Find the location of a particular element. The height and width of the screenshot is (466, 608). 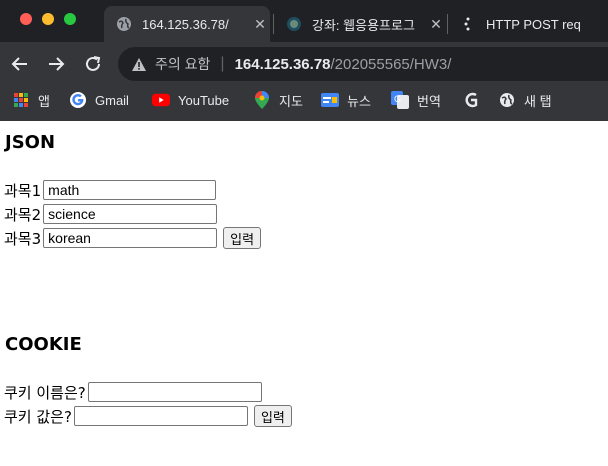

url-path: /202055565/HW3/ is located at coordinates (391, 64).